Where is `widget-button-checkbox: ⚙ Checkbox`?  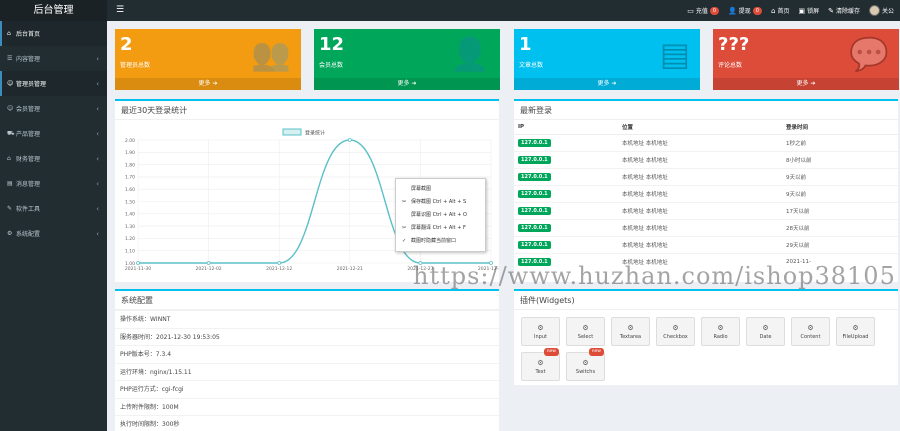 widget-button-checkbox: ⚙ Checkbox is located at coordinates (675, 331).